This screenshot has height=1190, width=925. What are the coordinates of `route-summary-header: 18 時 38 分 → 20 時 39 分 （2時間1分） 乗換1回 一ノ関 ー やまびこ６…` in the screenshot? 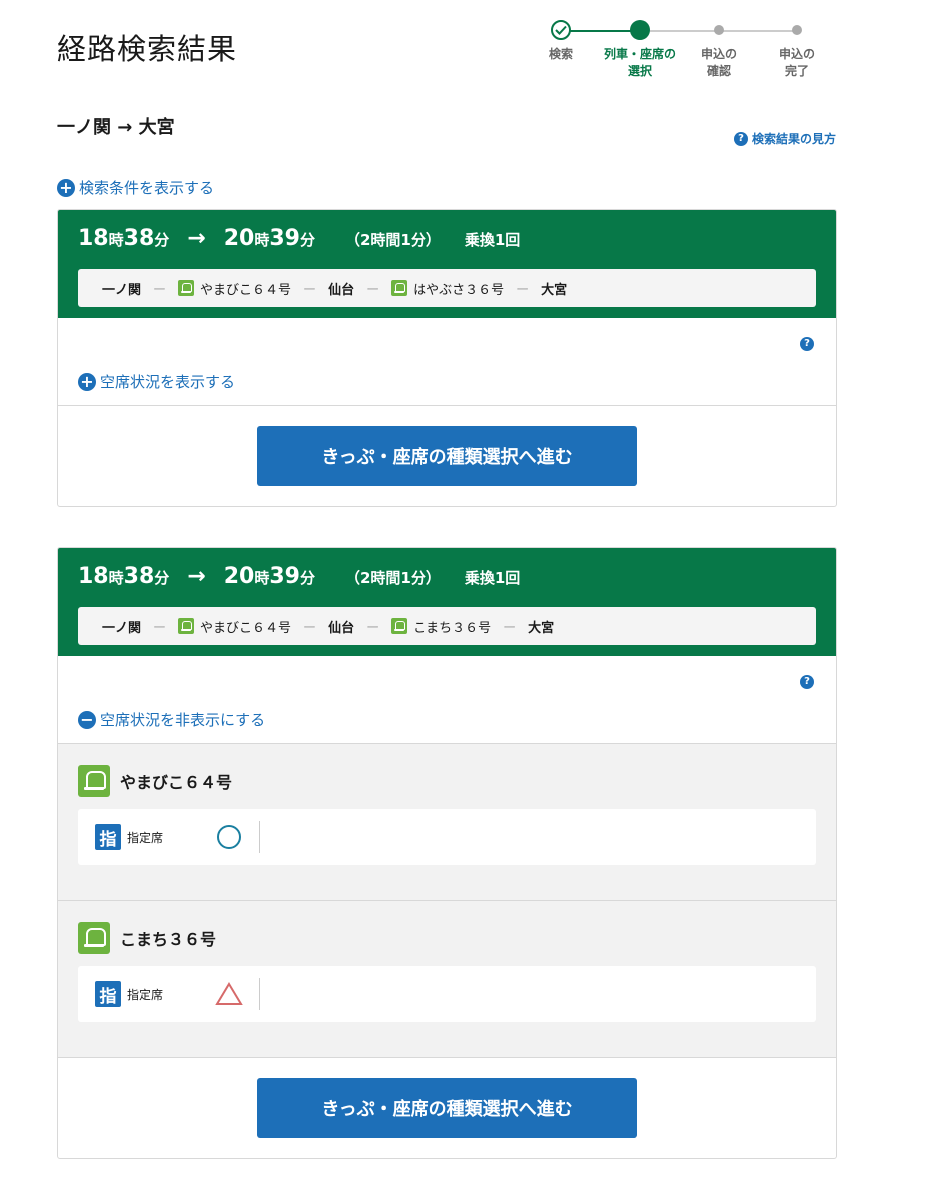 It's located at (447, 264).